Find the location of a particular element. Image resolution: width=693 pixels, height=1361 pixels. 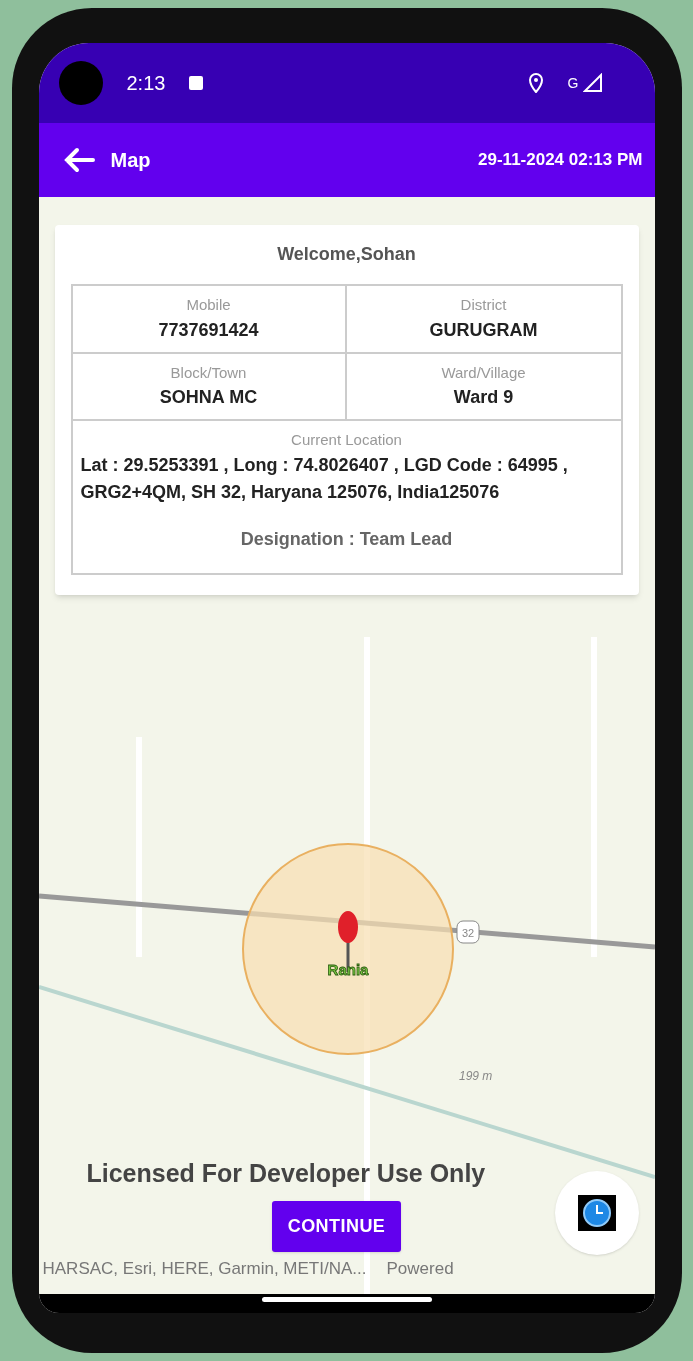

location-pin-icon is located at coordinates (535, 83).